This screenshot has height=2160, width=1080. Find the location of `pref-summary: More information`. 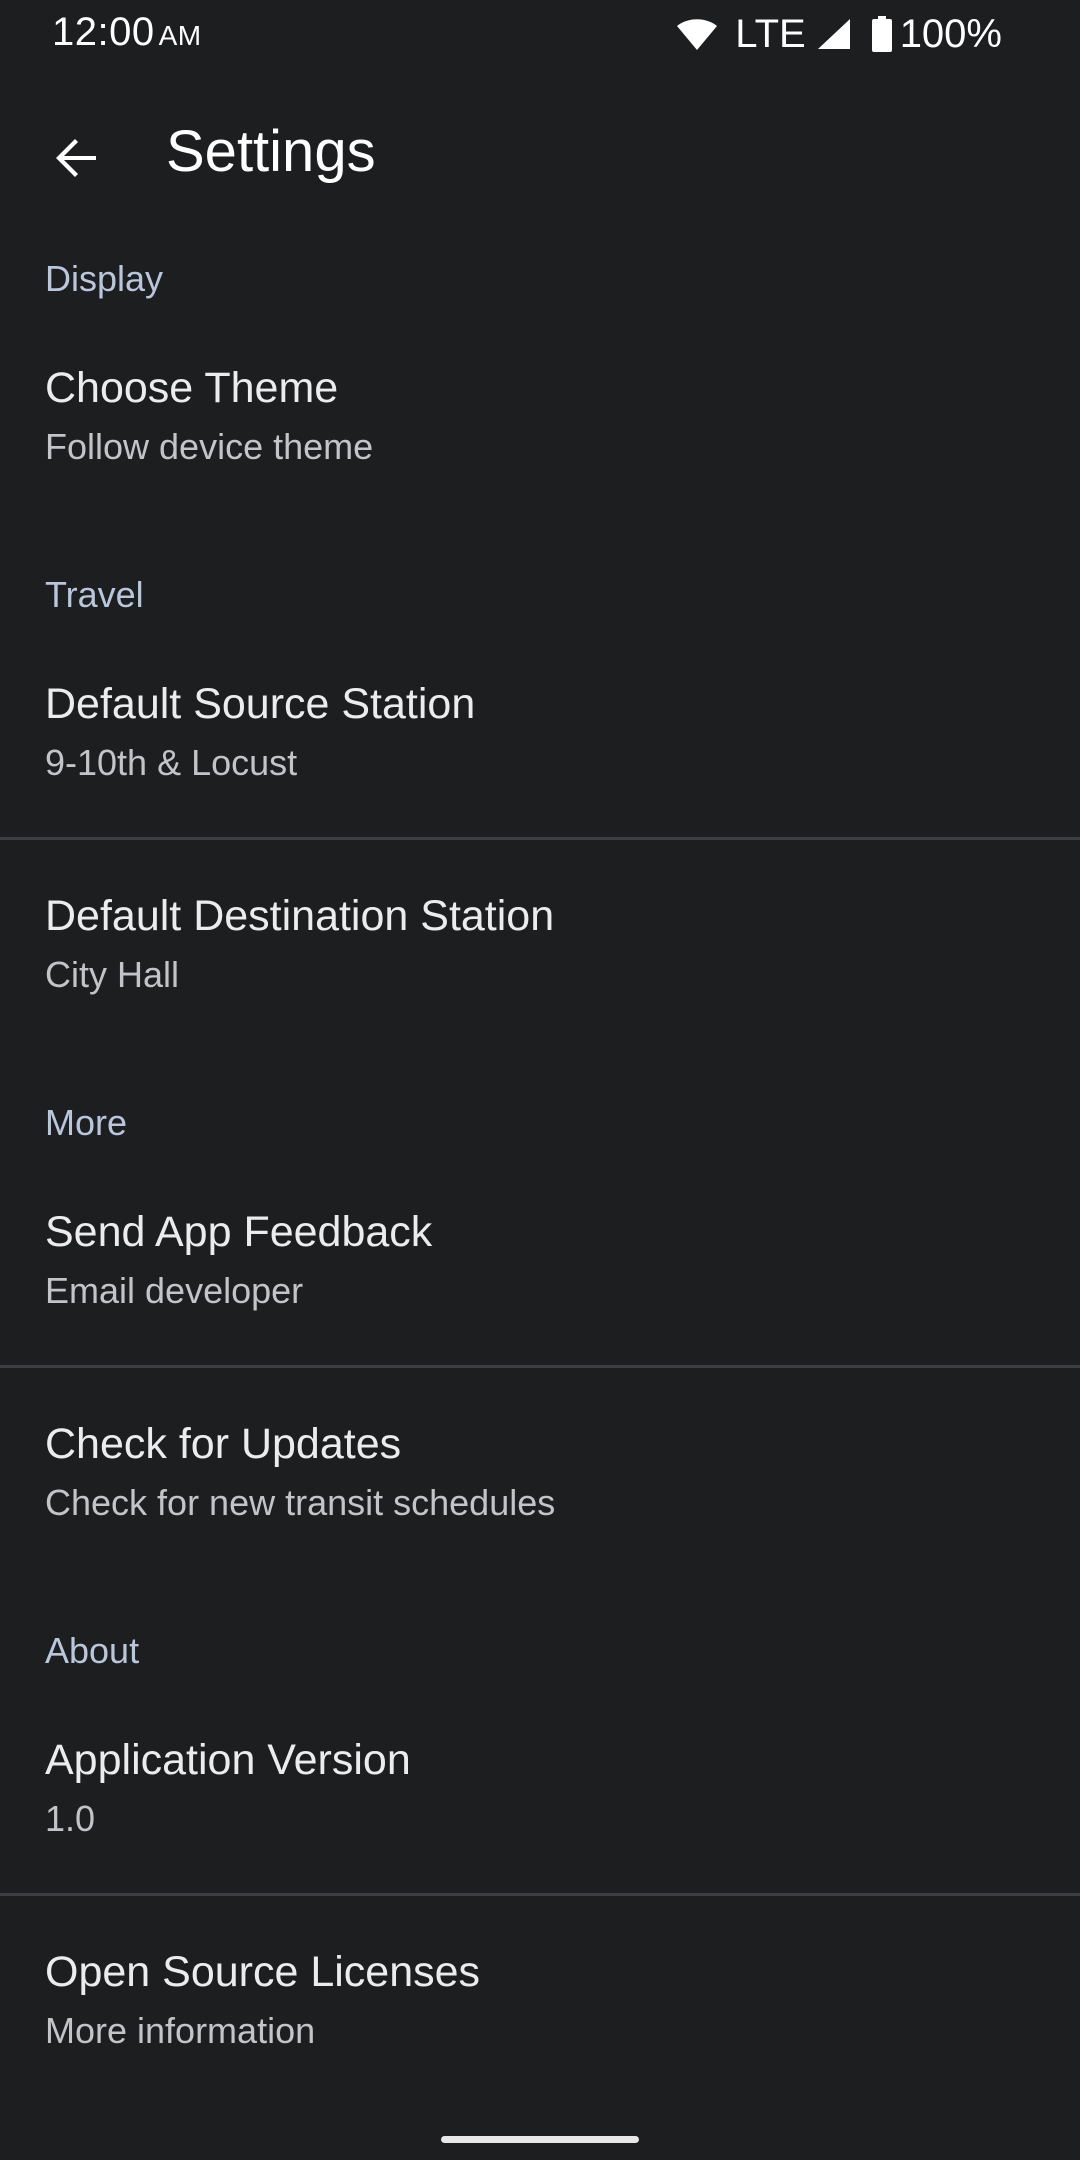

pref-summary: More information is located at coordinates (180, 2030).